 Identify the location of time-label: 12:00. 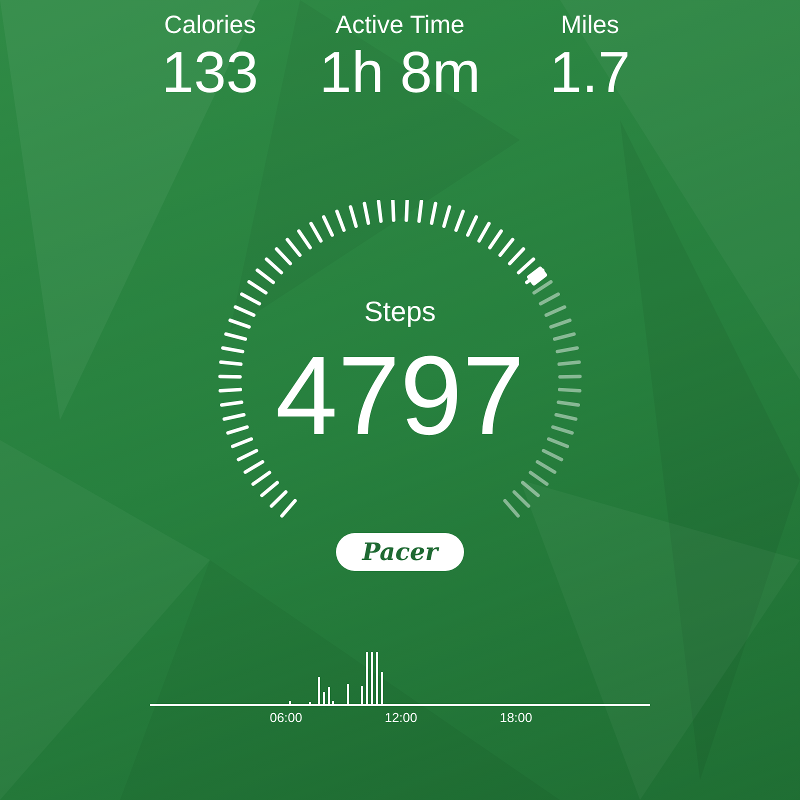
(401, 717).